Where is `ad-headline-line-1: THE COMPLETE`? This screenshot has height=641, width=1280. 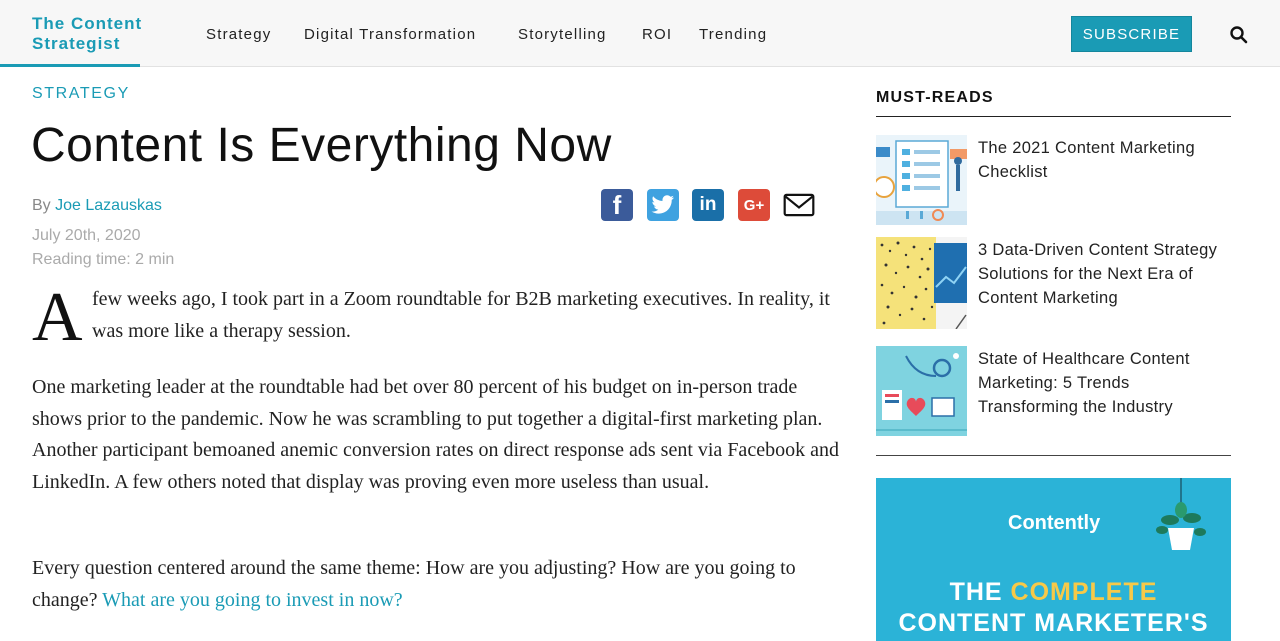 ad-headline-line-1: THE COMPLETE is located at coordinates (1053, 592).